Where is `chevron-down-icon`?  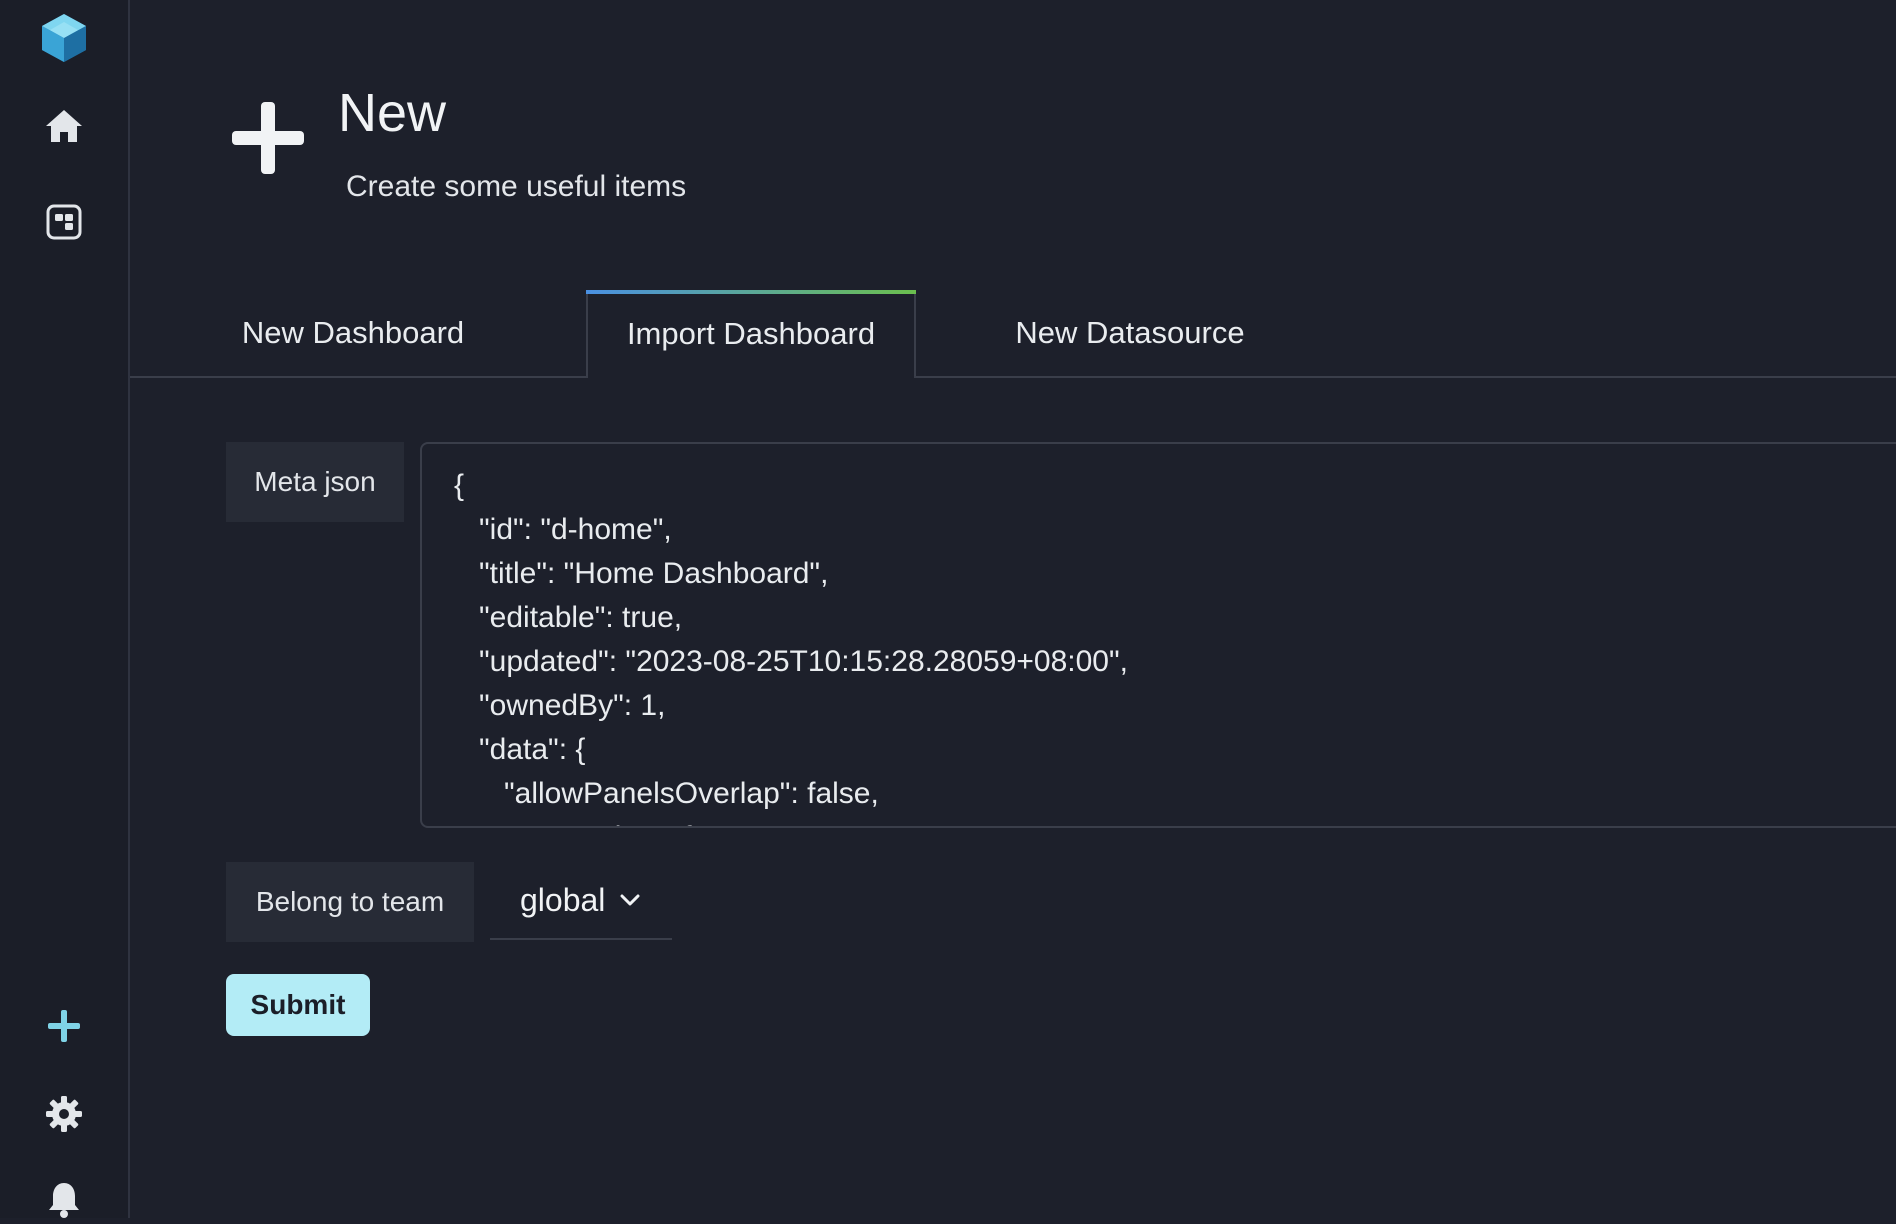 chevron-down-icon is located at coordinates (630, 900).